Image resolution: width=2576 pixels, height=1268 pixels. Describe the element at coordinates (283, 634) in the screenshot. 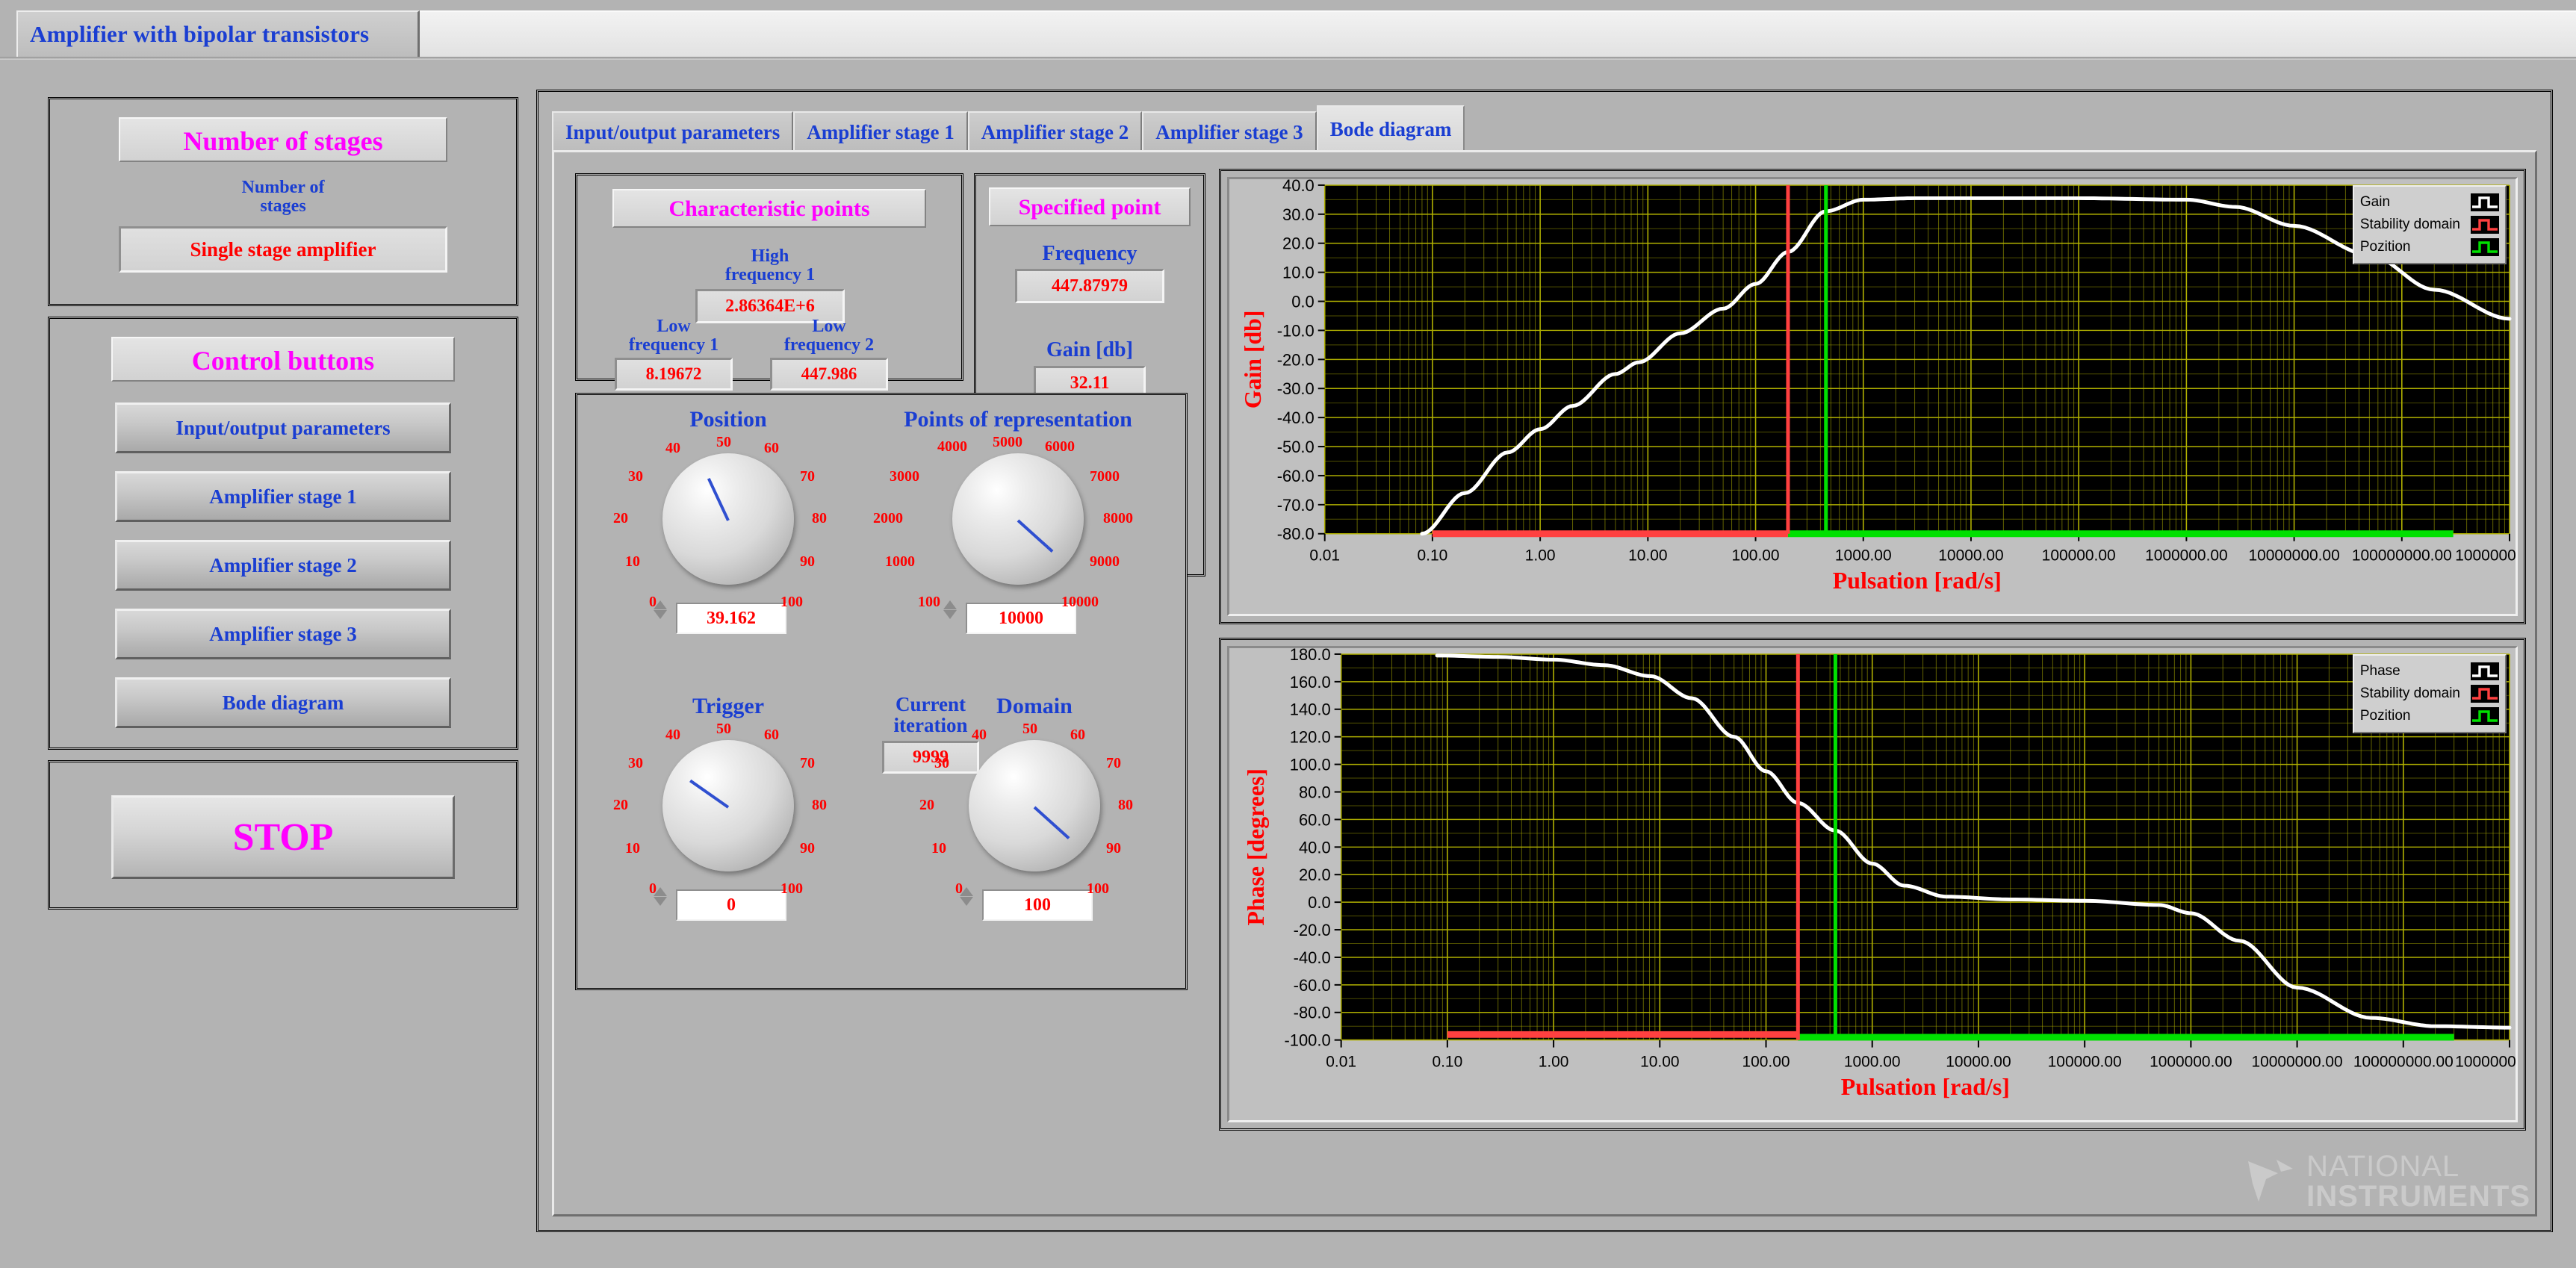

I see `button-amplifier-stage-3: Amplifier stage 3` at that location.